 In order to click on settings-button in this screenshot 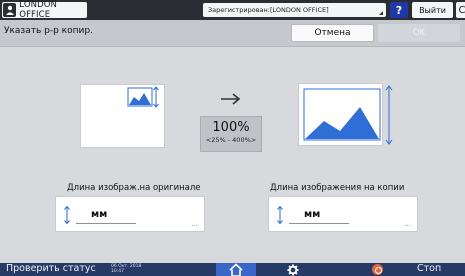, I will do `click(293, 269)`.